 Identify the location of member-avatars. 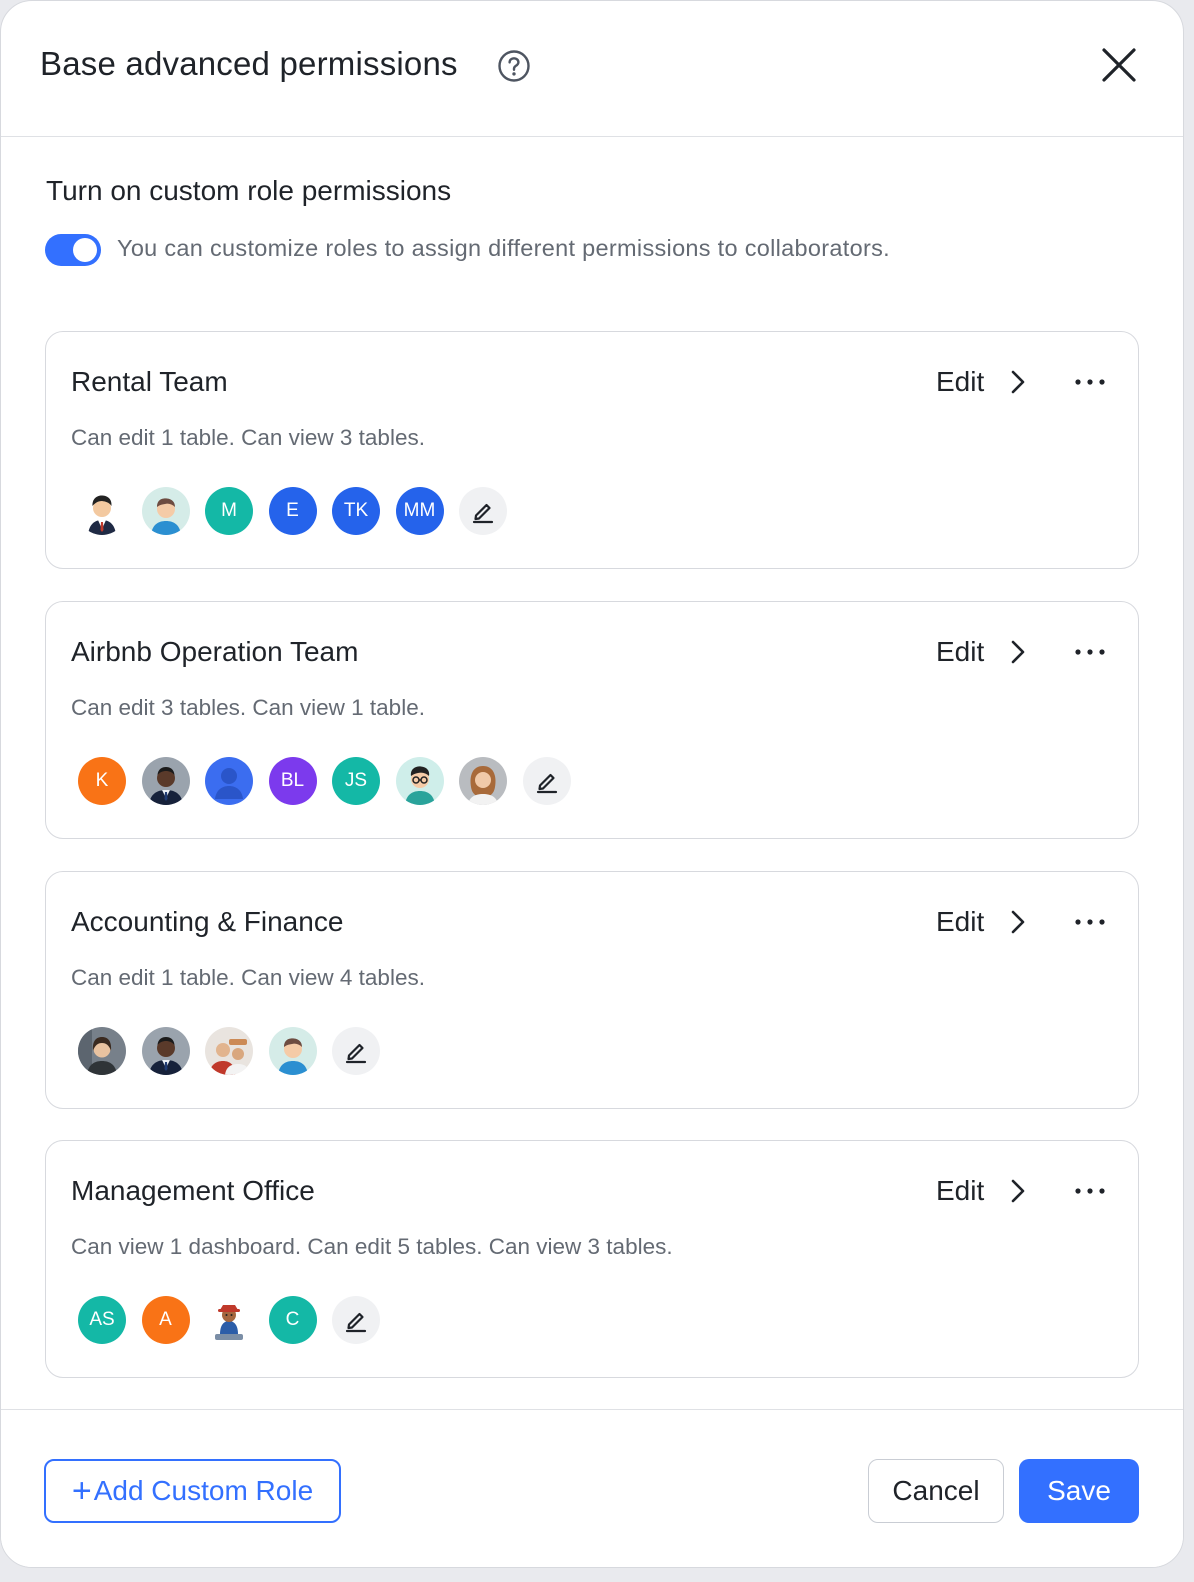
(237, 1051).